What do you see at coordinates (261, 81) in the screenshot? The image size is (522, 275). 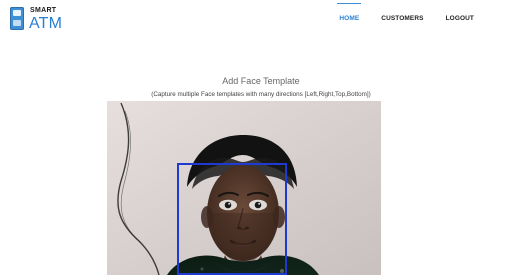 I see `page-title: Add Face Template` at bounding box center [261, 81].